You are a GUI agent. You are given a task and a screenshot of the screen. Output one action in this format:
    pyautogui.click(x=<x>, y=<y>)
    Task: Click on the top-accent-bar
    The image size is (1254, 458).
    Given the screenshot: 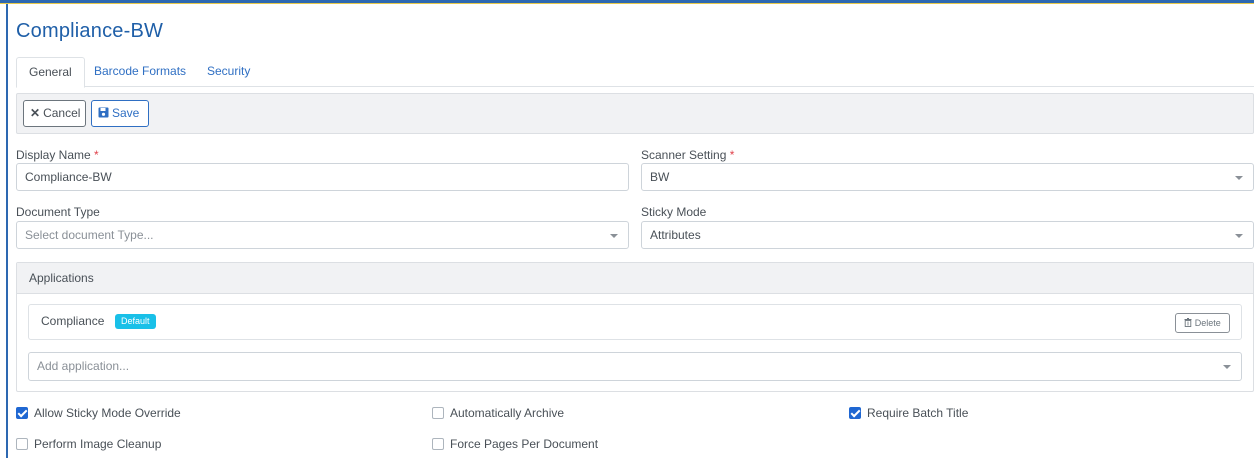 What is the action you would take?
    pyautogui.click(x=627, y=2)
    